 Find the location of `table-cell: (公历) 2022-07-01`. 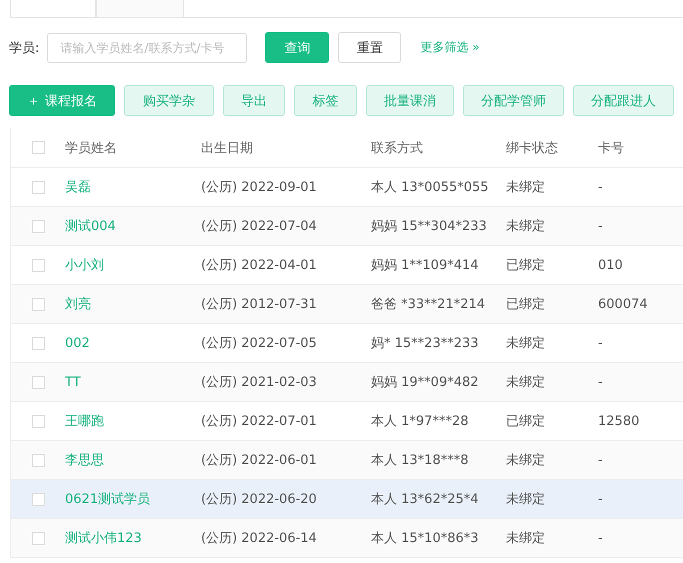

table-cell: (公历) 2022-07-01 is located at coordinates (259, 421).